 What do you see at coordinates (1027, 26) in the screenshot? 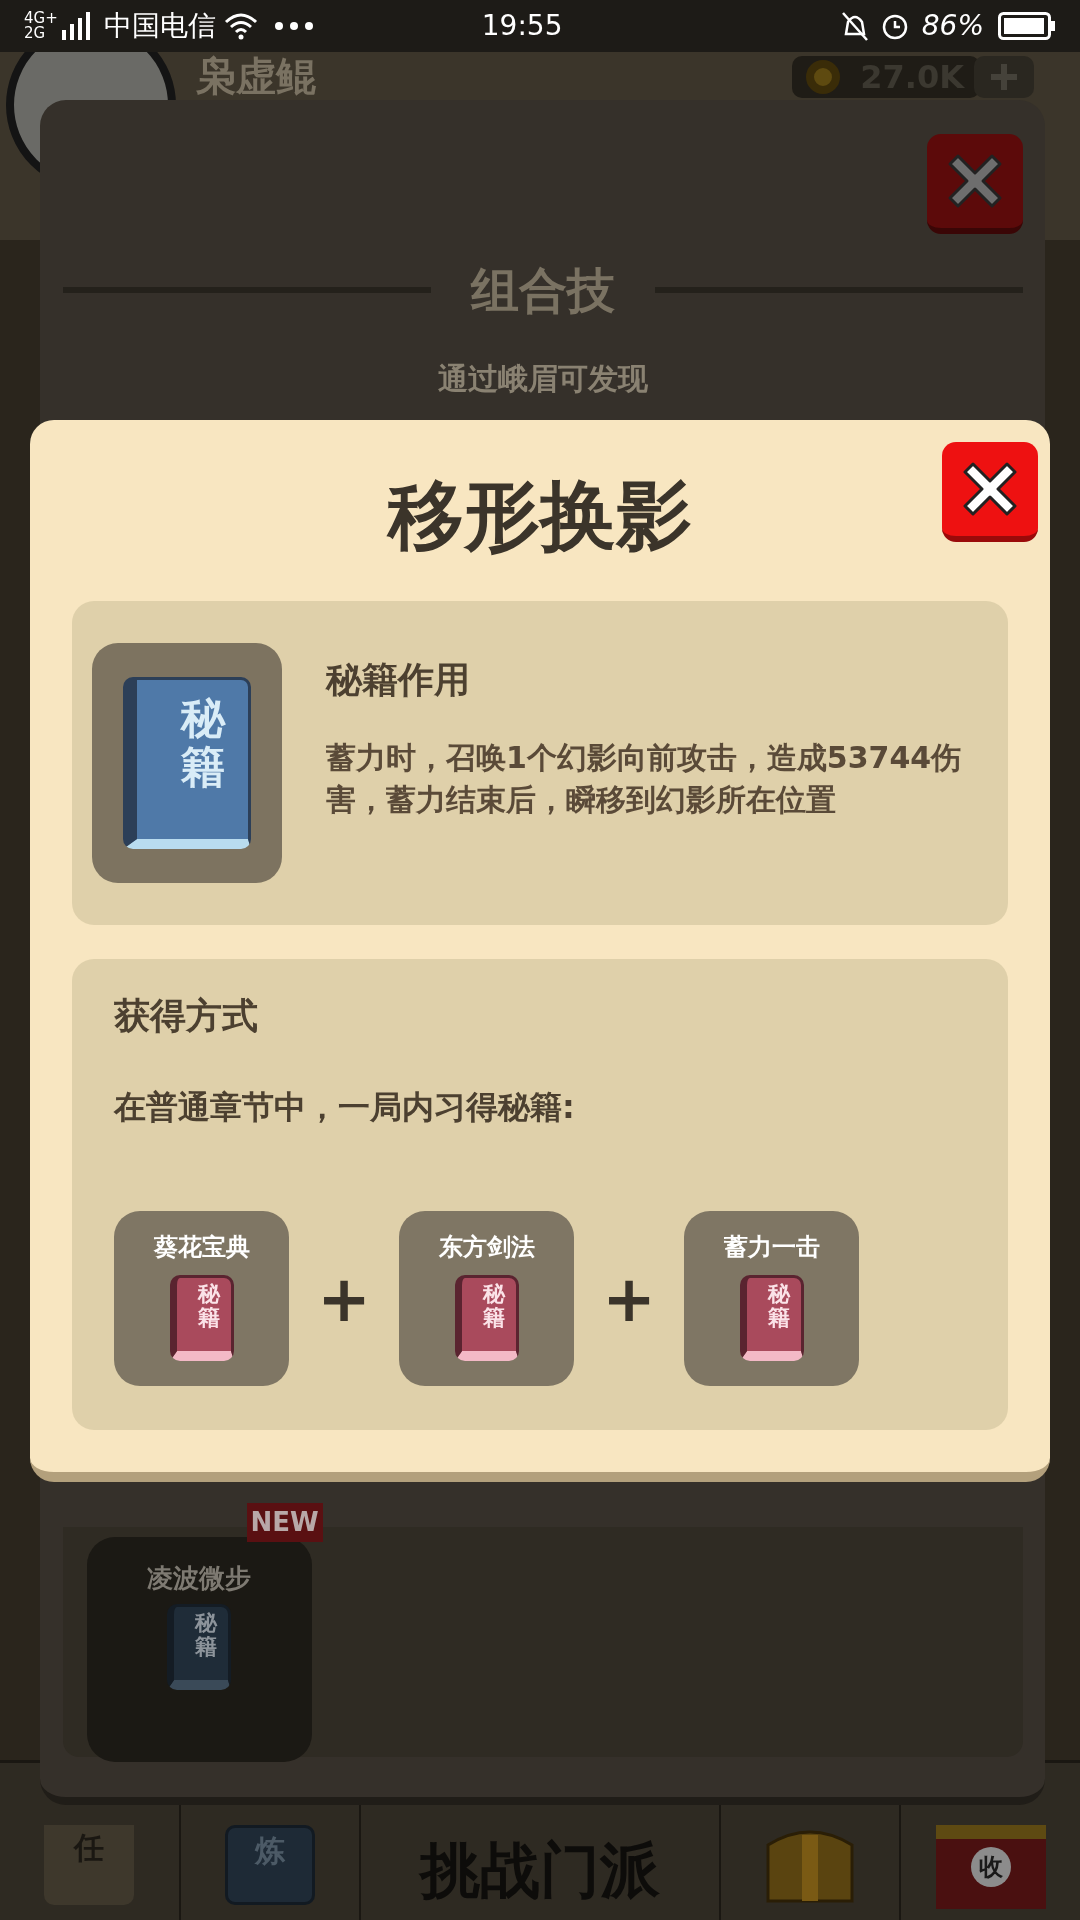
I see `battery-icon` at bounding box center [1027, 26].